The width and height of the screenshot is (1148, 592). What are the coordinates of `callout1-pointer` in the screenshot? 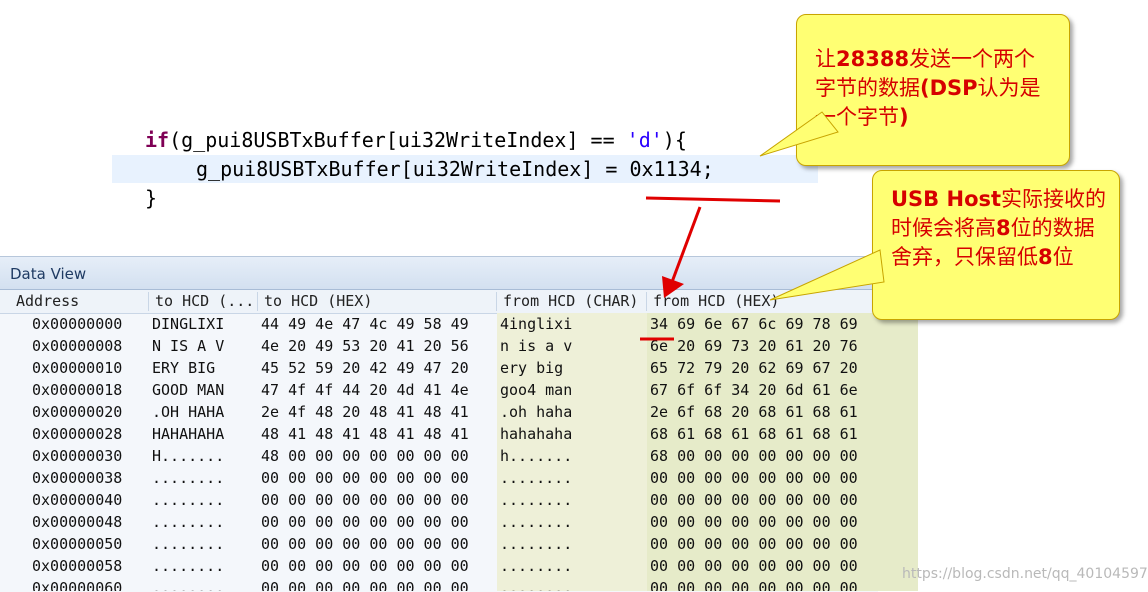 It's located at (799, 134).